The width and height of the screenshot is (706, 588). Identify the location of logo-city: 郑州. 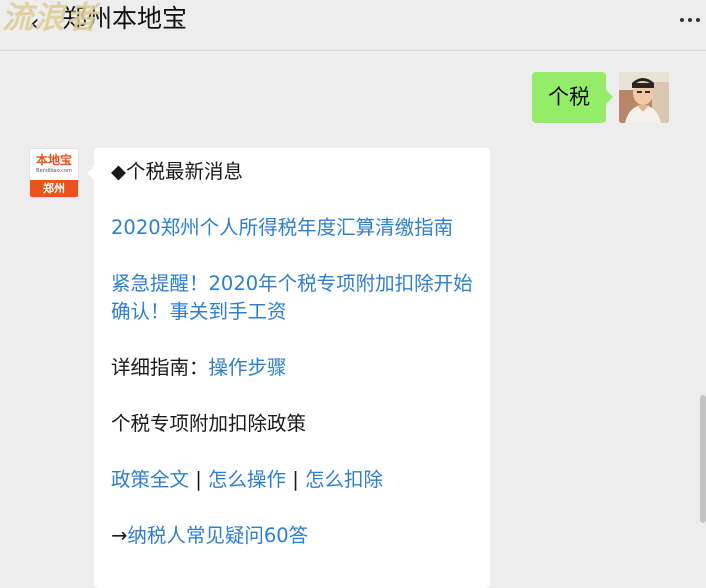
(54, 188).